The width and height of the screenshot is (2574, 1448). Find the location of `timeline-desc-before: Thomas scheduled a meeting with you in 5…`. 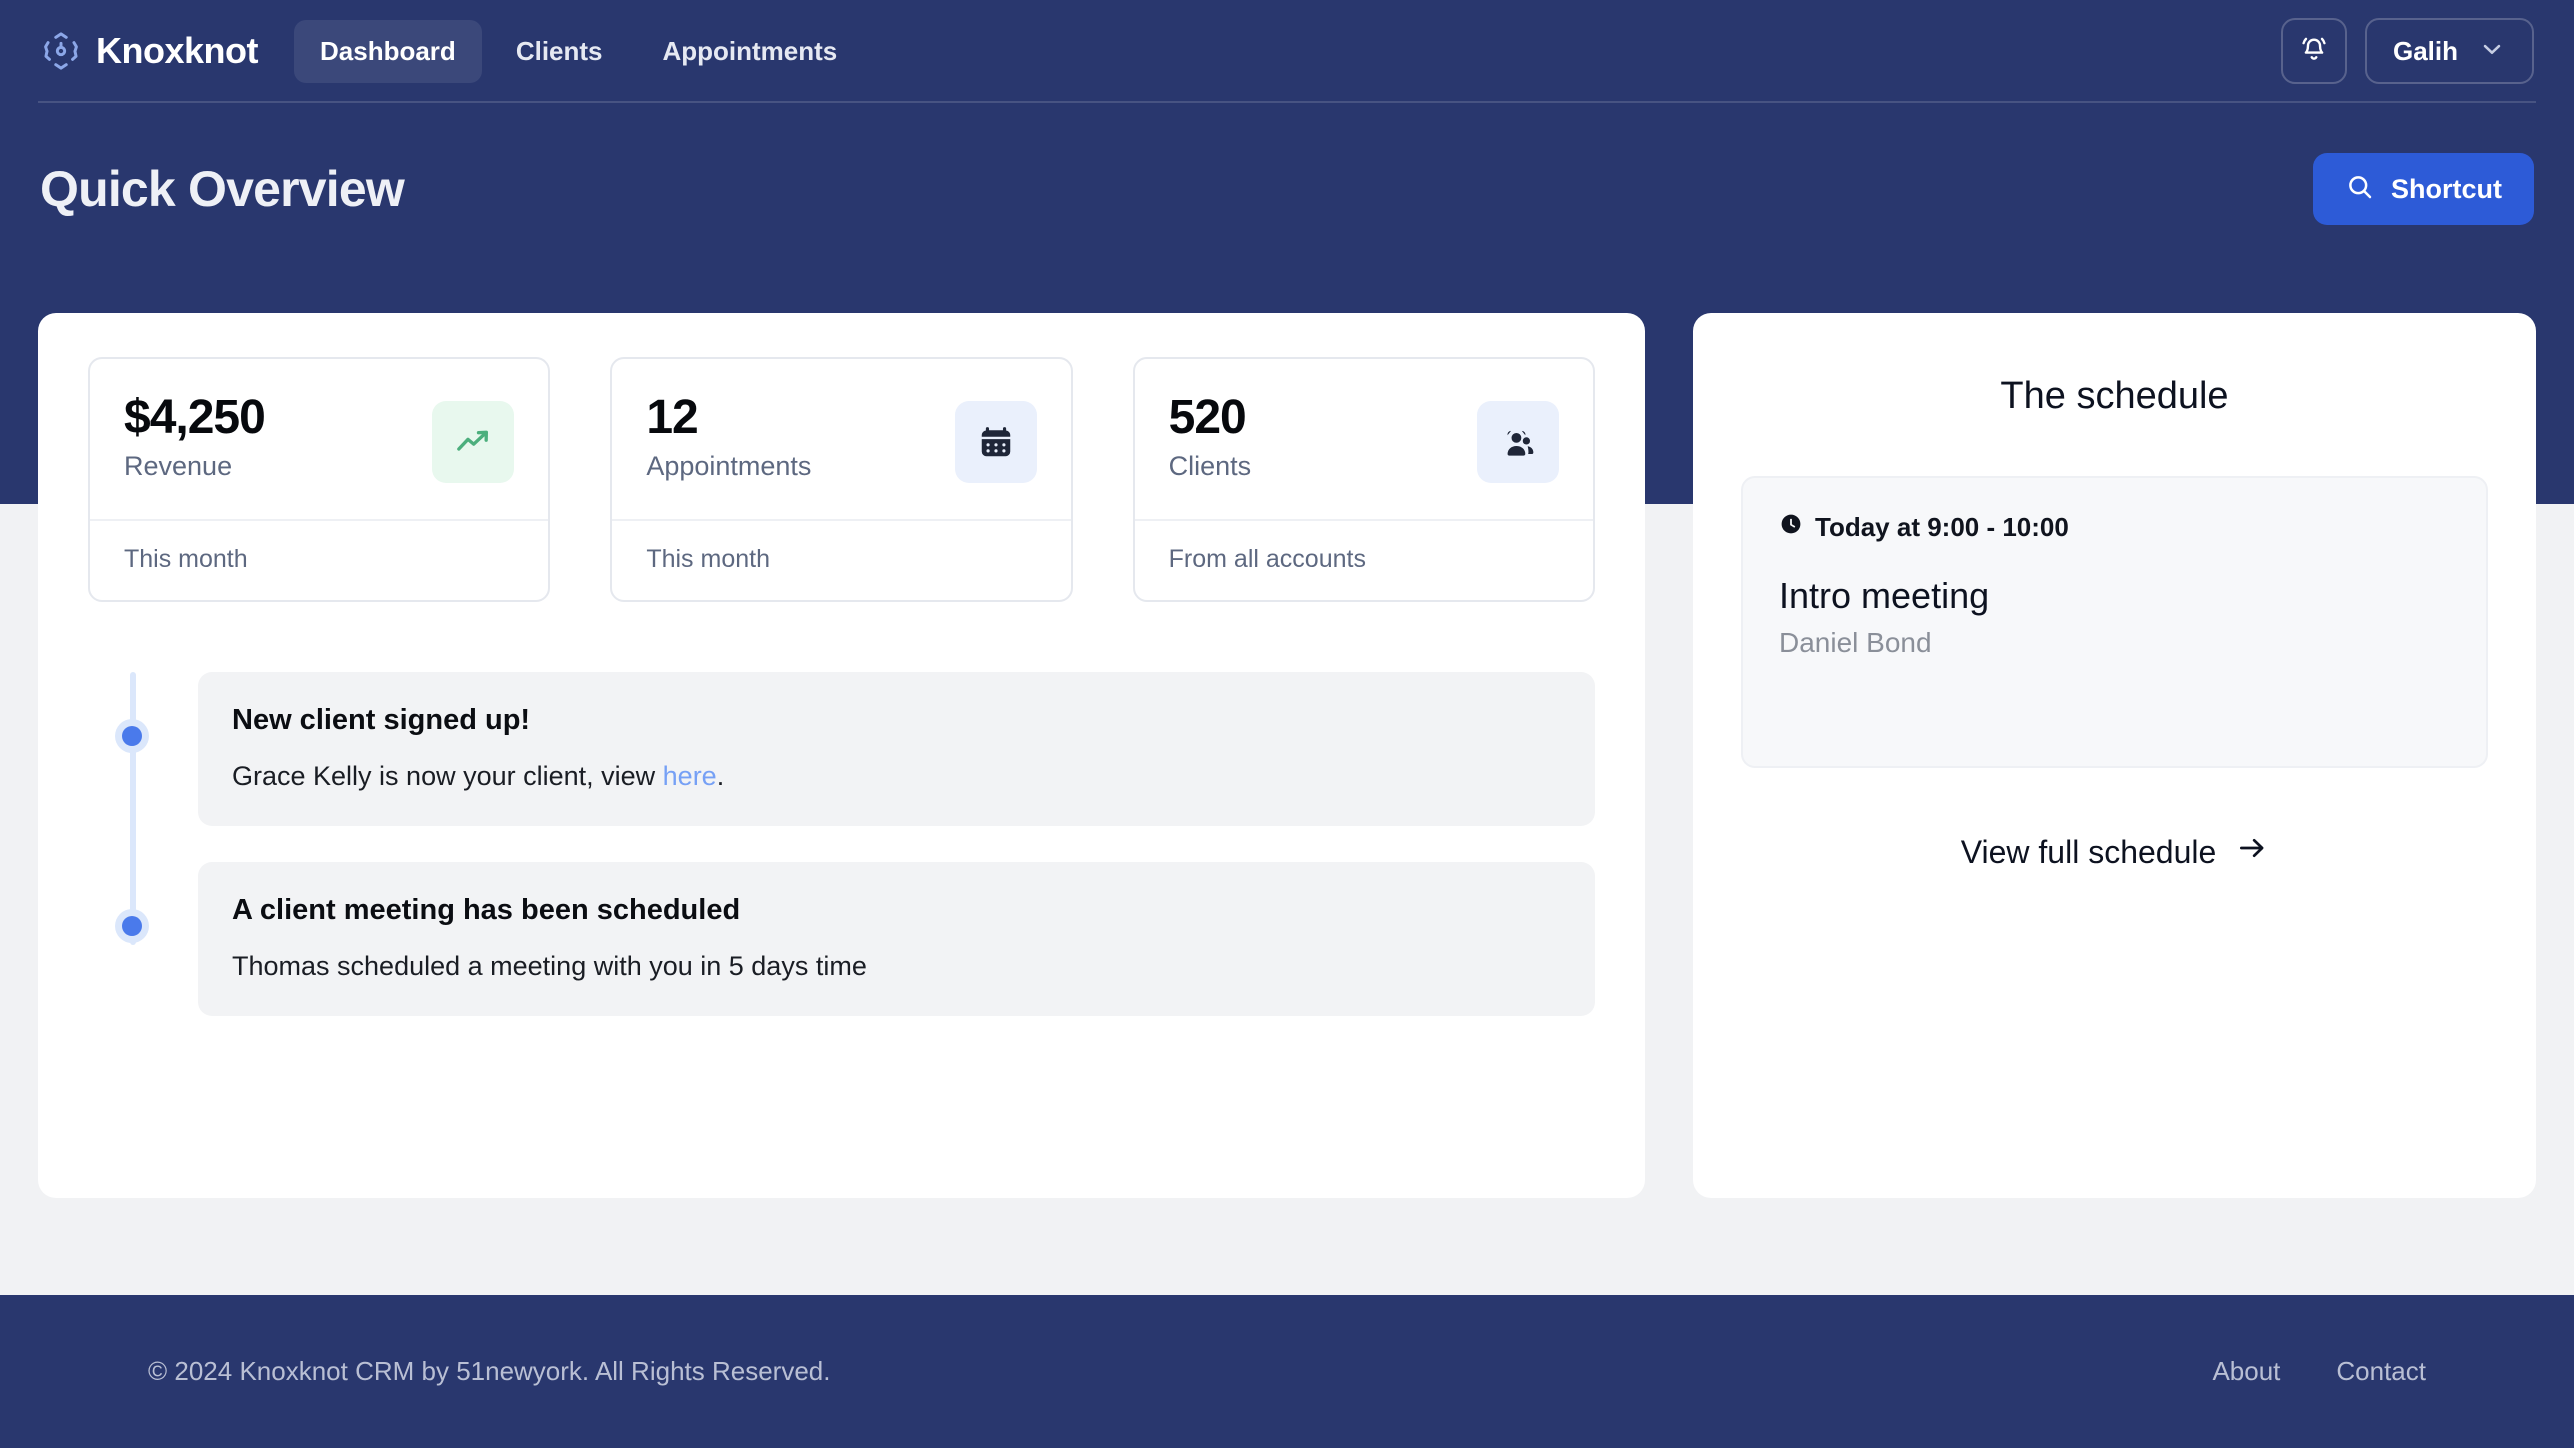

timeline-desc-before: Thomas scheduled a meeting with you in 5… is located at coordinates (549, 966).